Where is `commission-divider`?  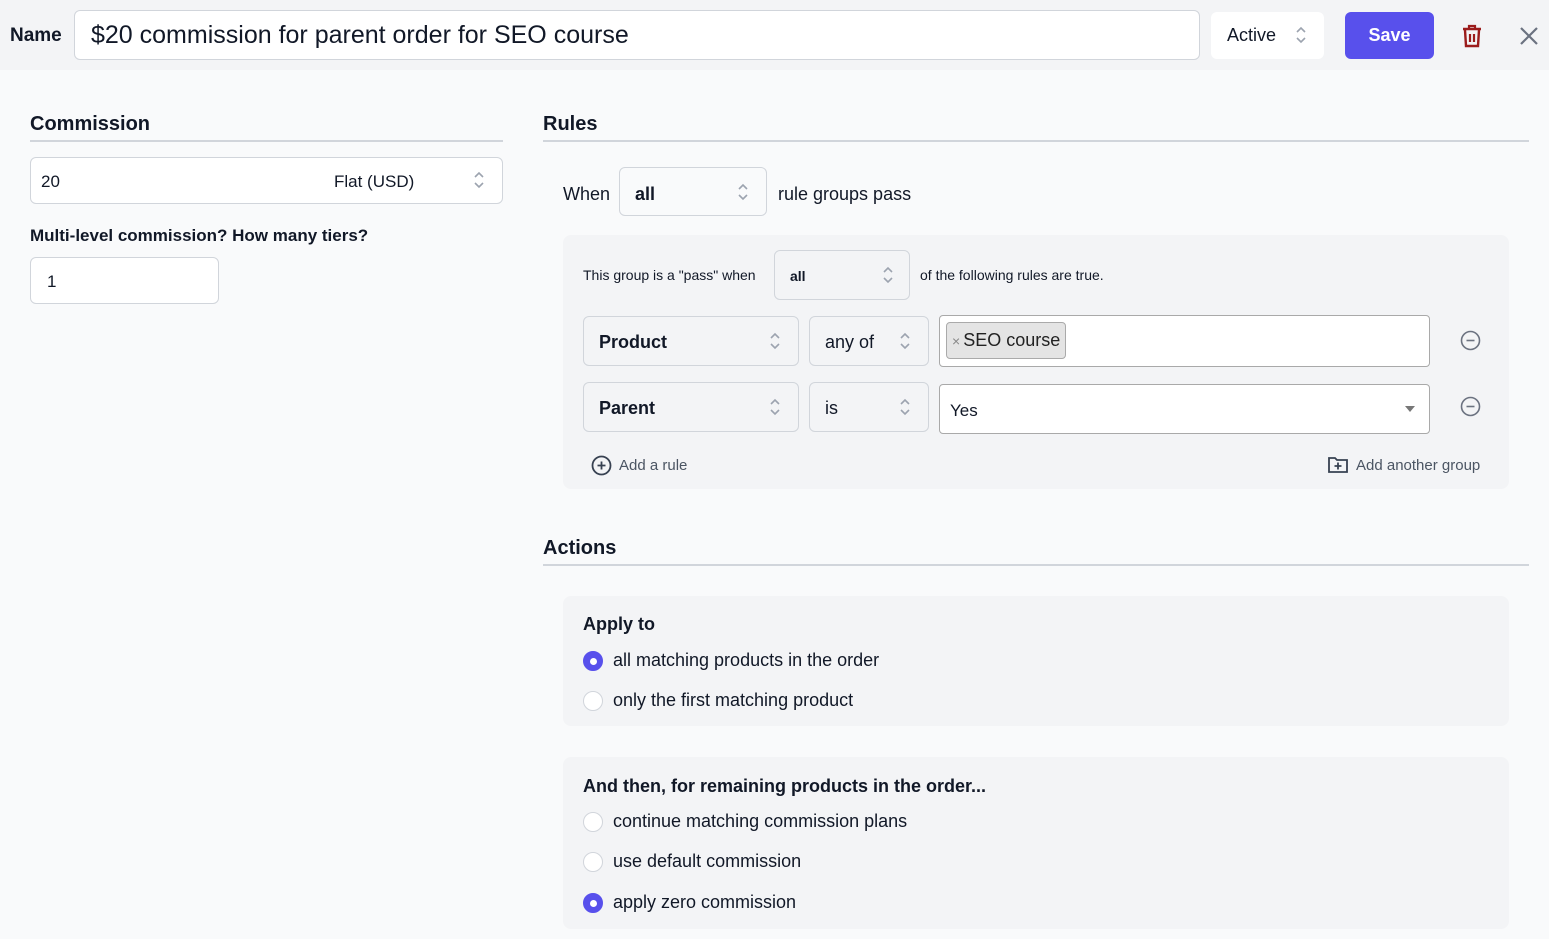 commission-divider is located at coordinates (266, 141).